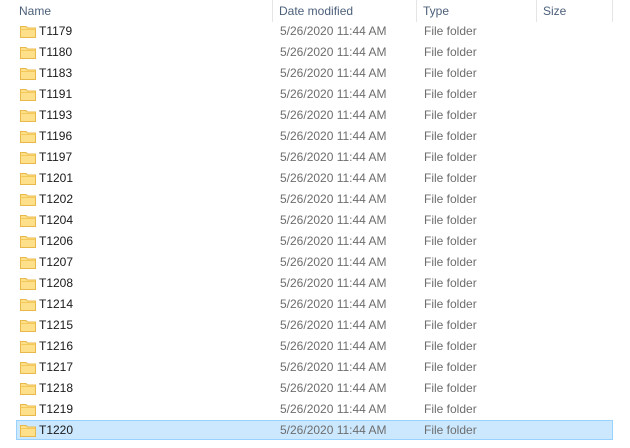 The image size is (630, 448). Describe the element at coordinates (56, 115) in the screenshot. I see `file-name: T1193` at that location.